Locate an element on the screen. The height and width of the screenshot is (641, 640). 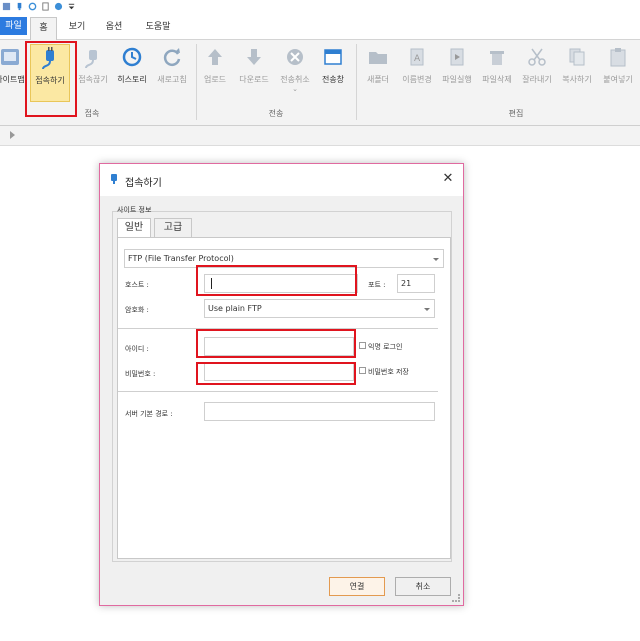
cancel-transfer-label: 전송취소 is located at coordinates (295, 79).